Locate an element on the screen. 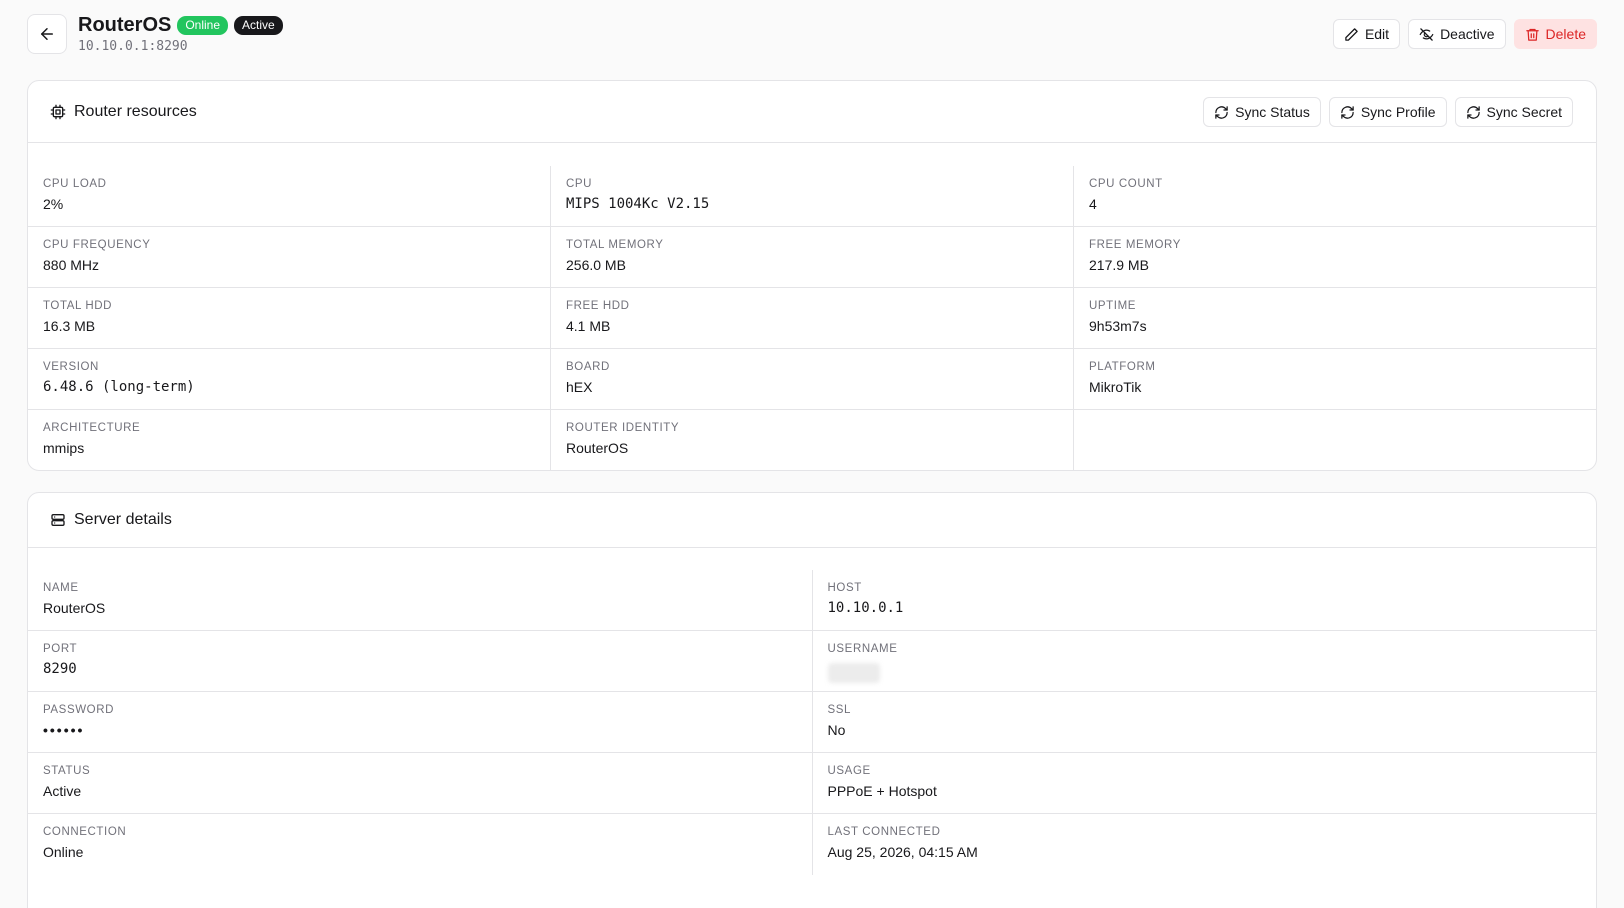 Image resolution: width=1624 pixels, height=908 pixels. resource-total-hdd: TOTAL HDD 16.3 MB is located at coordinates (289, 318).